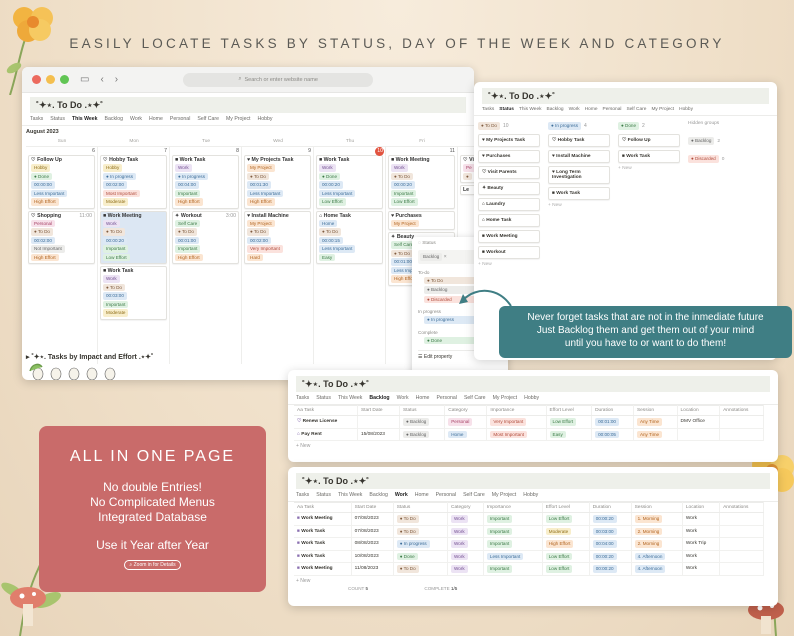  What do you see at coordinates (506, 109) in the screenshot?
I see `tab-status: Status` at bounding box center [506, 109].